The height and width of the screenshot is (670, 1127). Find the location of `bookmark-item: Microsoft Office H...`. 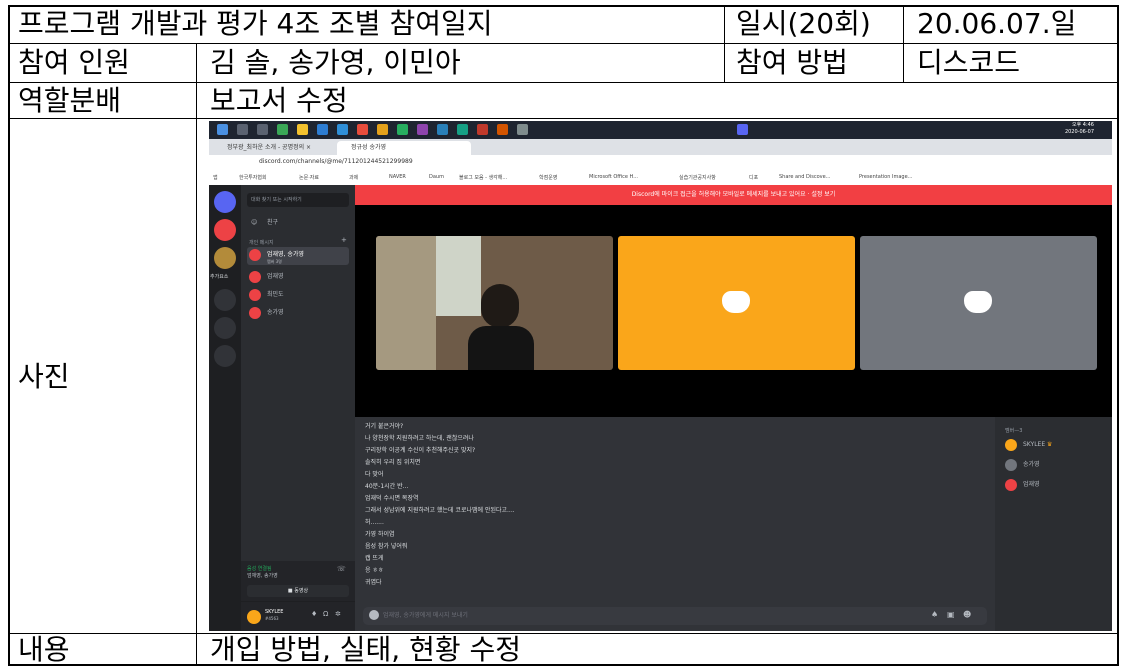

bookmark-item: Microsoft Office H... is located at coordinates (613, 177).